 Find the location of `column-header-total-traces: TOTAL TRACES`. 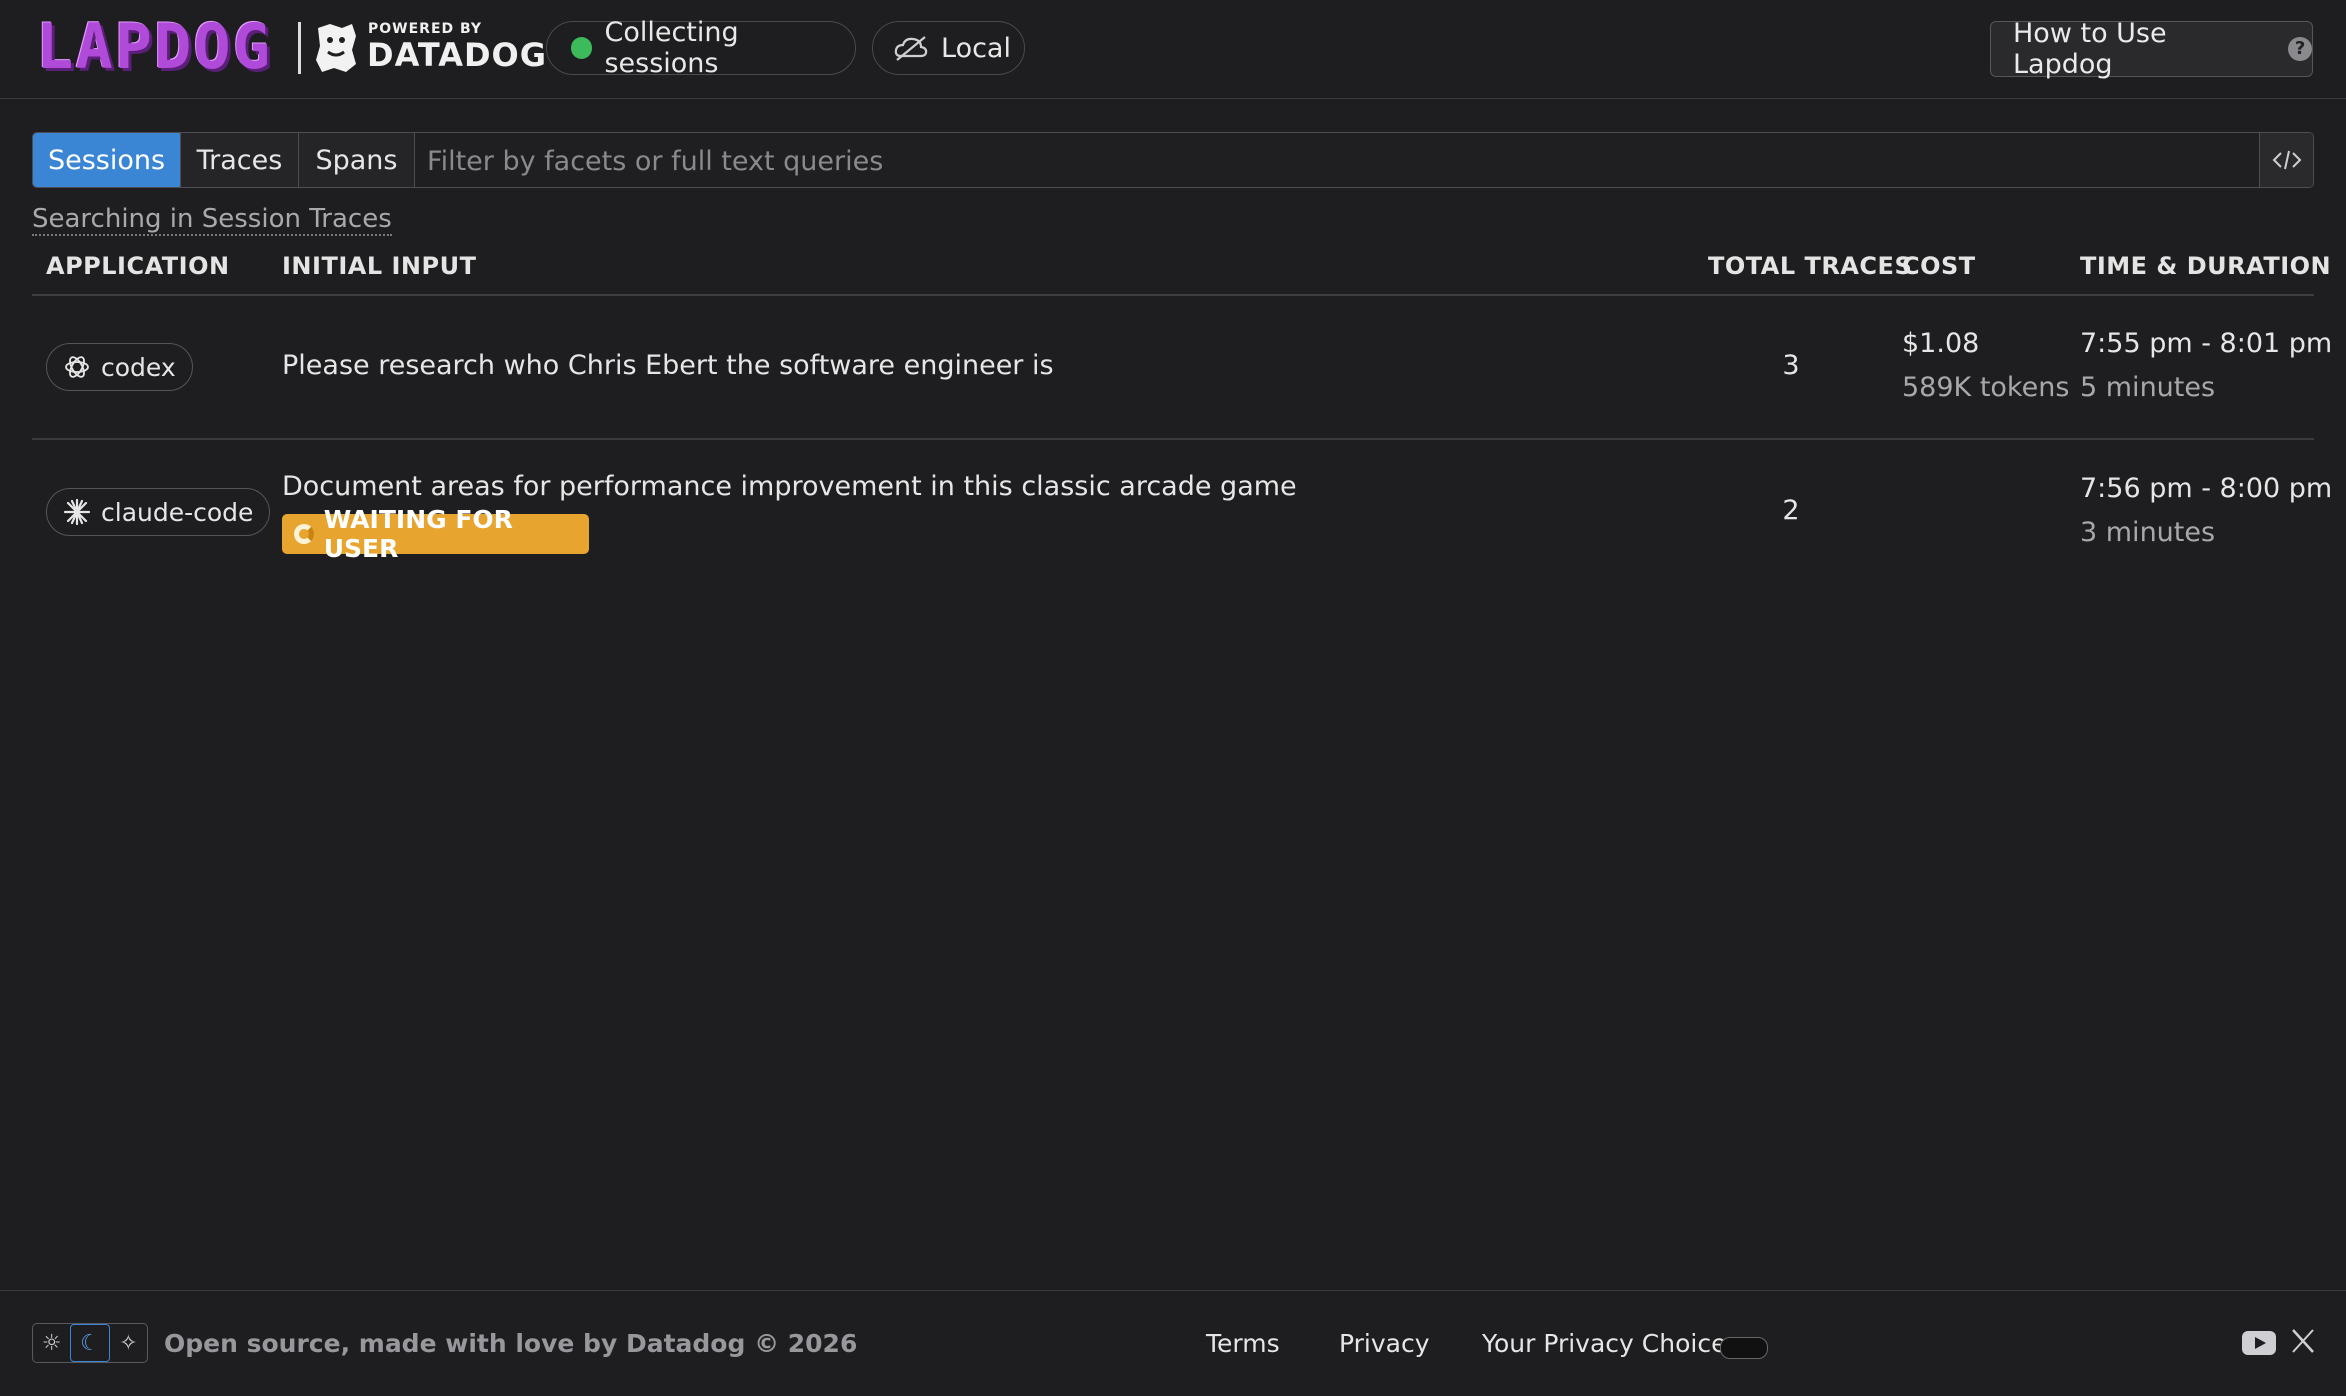

column-header-total-traces: TOTAL TRACES is located at coordinates (1810, 266).